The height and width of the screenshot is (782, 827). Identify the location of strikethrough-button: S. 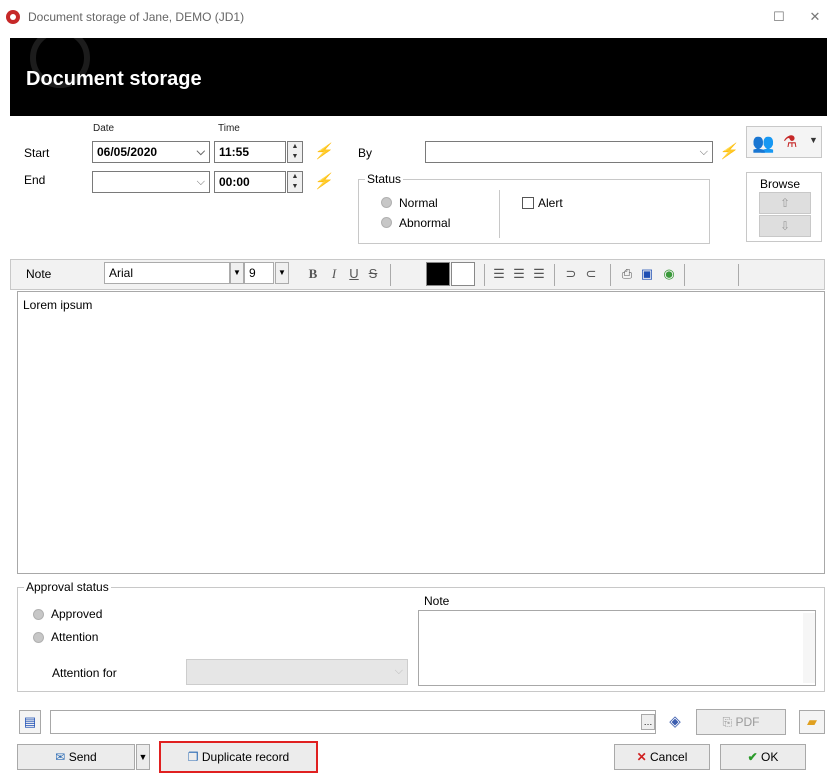
(373, 274).